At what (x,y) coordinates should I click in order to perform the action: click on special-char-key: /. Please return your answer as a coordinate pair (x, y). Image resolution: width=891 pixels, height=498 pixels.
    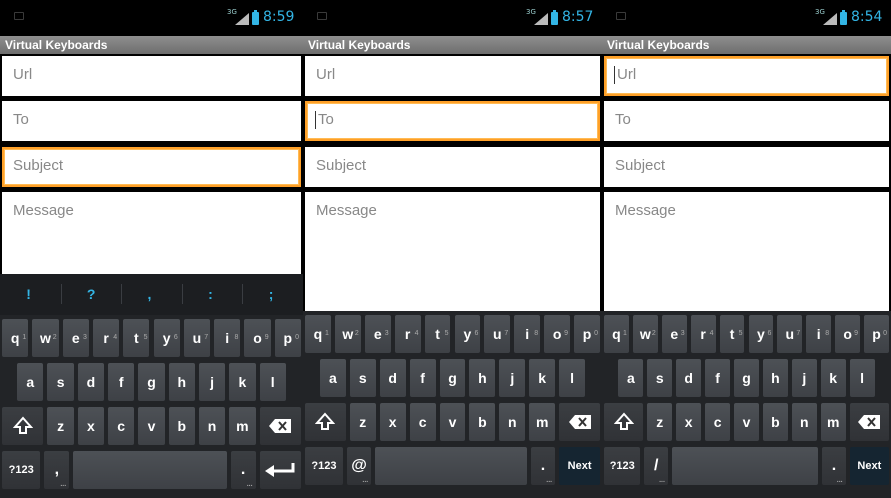
    Looking at the image, I should click on (656, 466).